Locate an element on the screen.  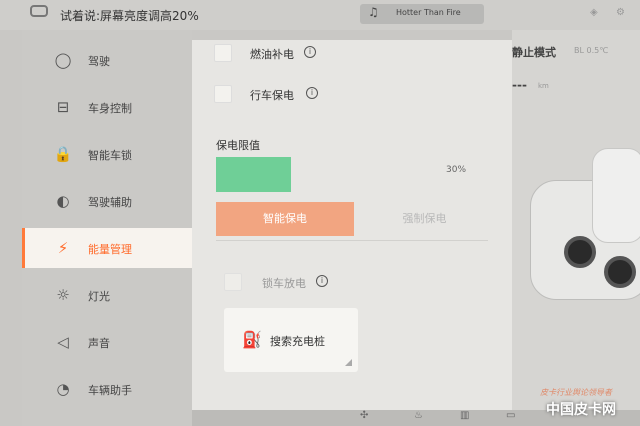
protect-limit-title: 保电限值 is located at coordinates (238, 145).